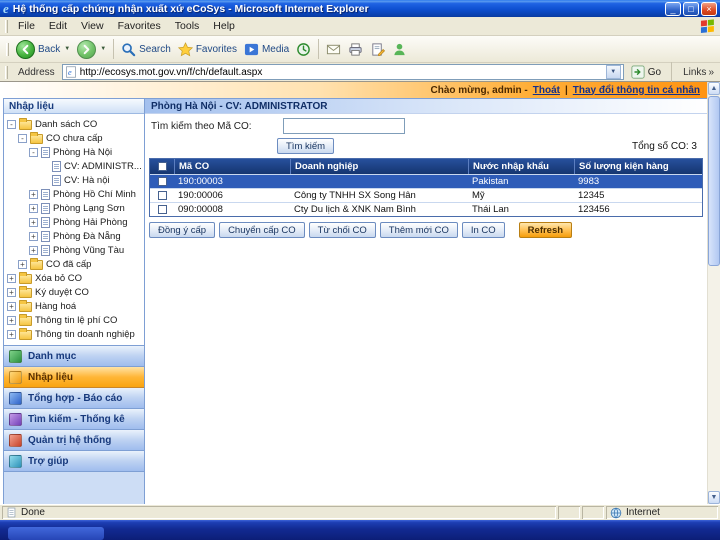  Describe the element at coordinates (646, 72) in the screenshot. I see `go-button: Go` at that location.